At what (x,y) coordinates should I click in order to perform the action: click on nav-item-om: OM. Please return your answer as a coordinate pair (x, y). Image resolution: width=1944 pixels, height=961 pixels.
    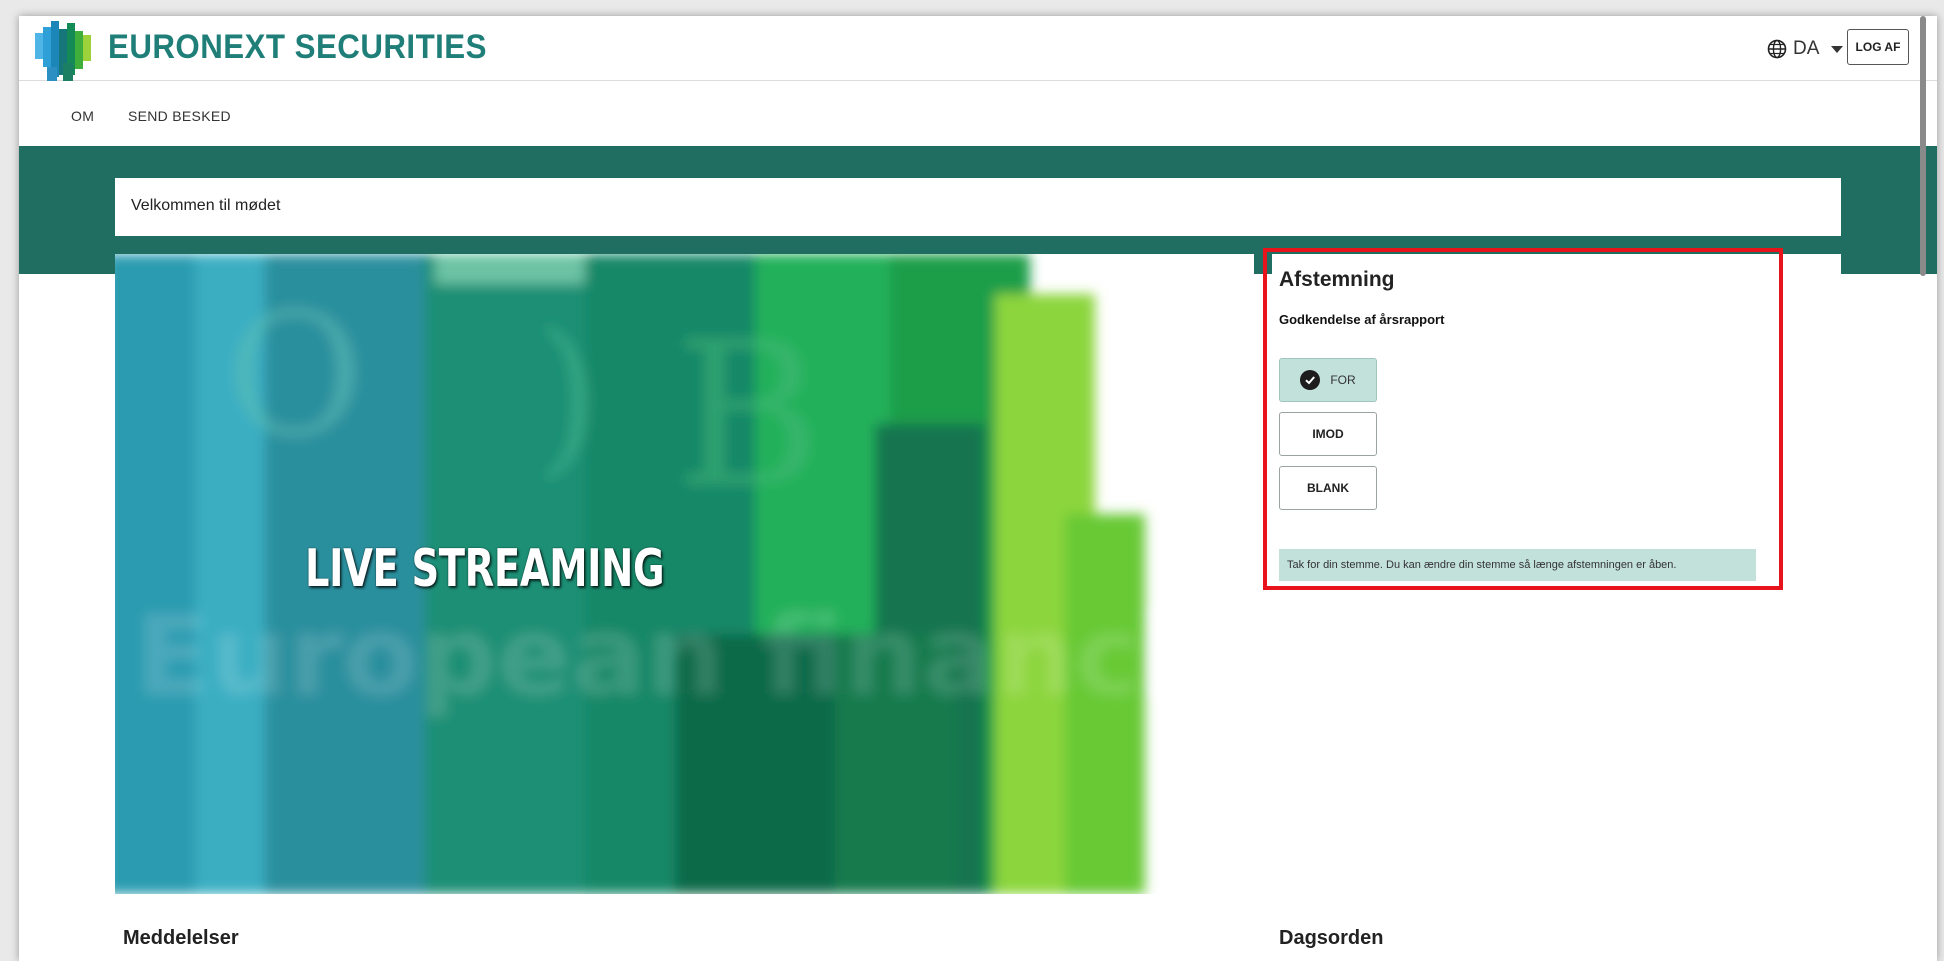
    Looking at the image, I should click on (82, 116).